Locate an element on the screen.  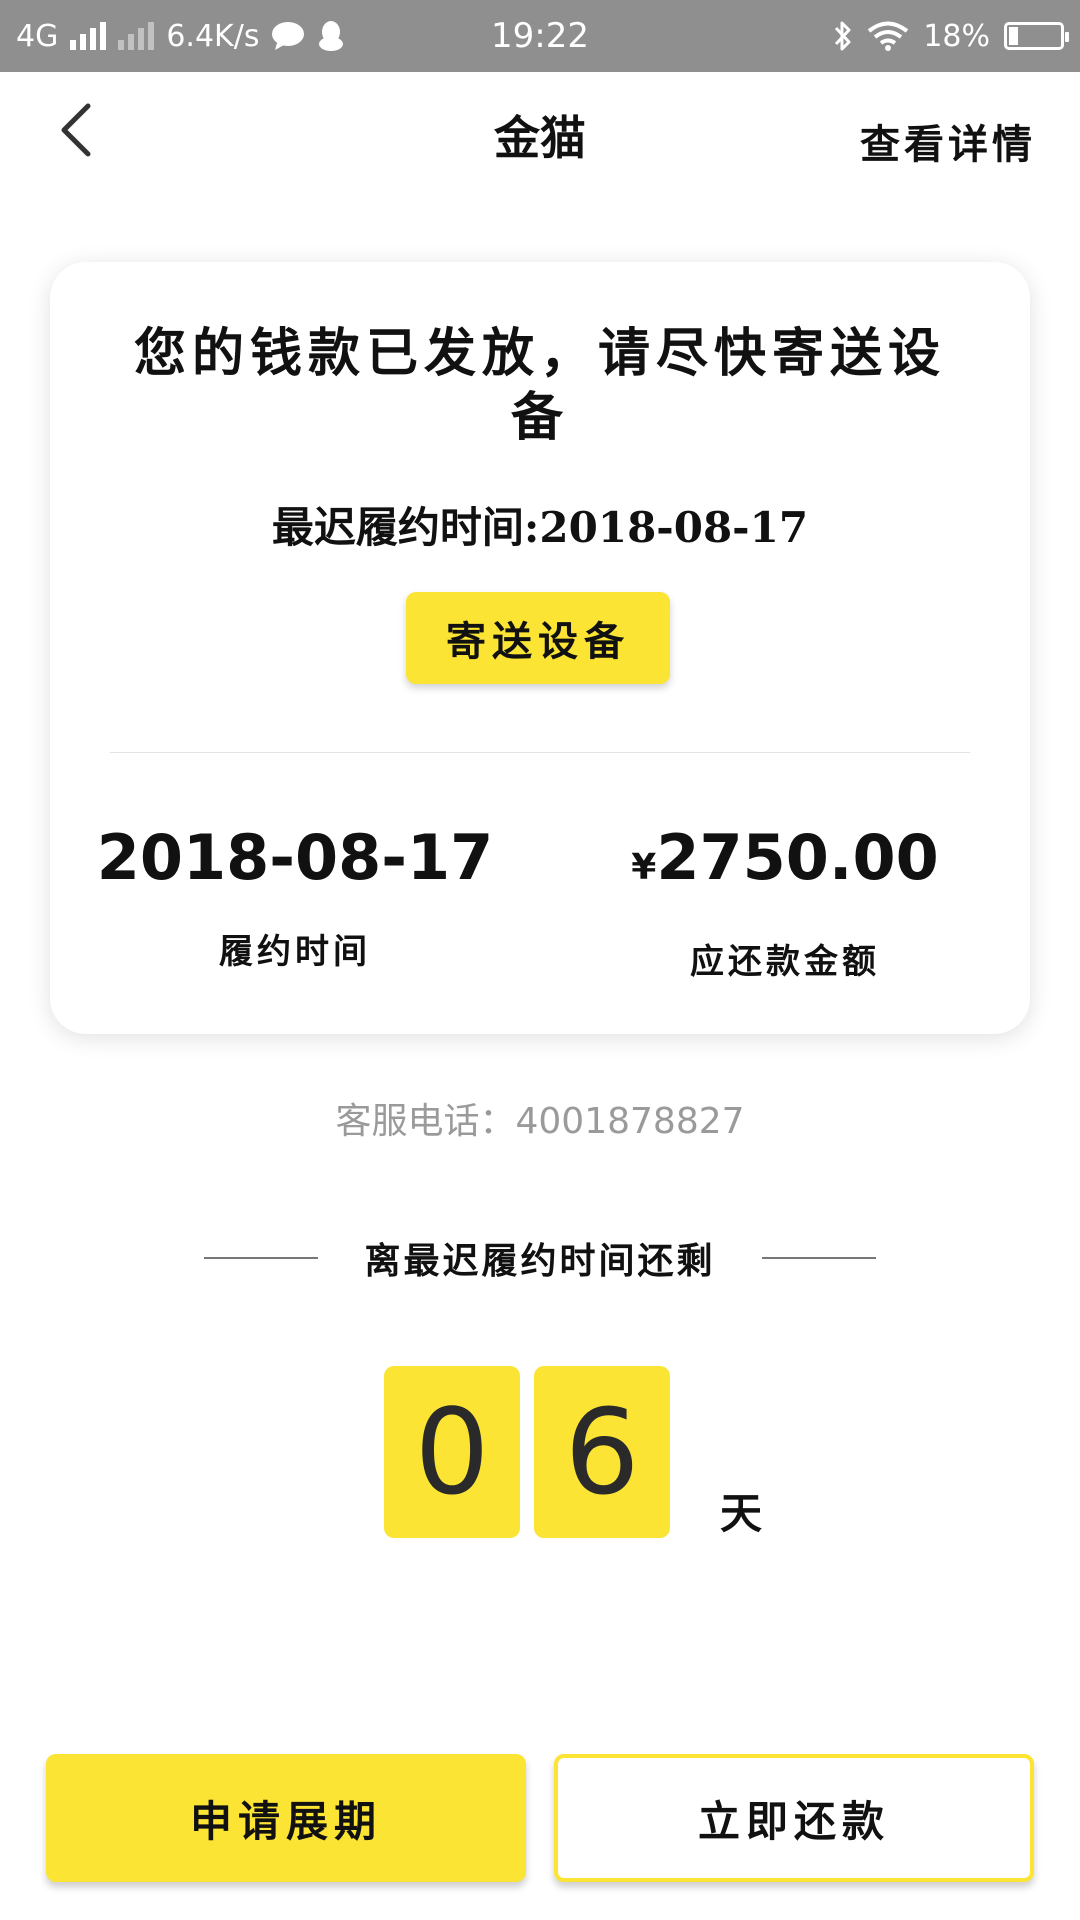
repayment-amount: ¥2750.00 is located at coordinates (785, 863).